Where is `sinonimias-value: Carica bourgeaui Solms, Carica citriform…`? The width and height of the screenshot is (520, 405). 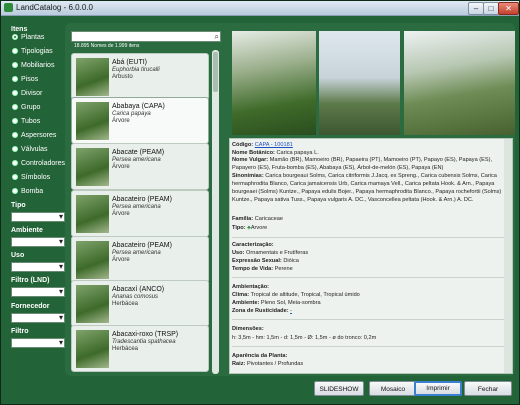 sinonimias-value: Carica bourgeaui Solms, Carica citriform… is located at coordinates (367, 188).